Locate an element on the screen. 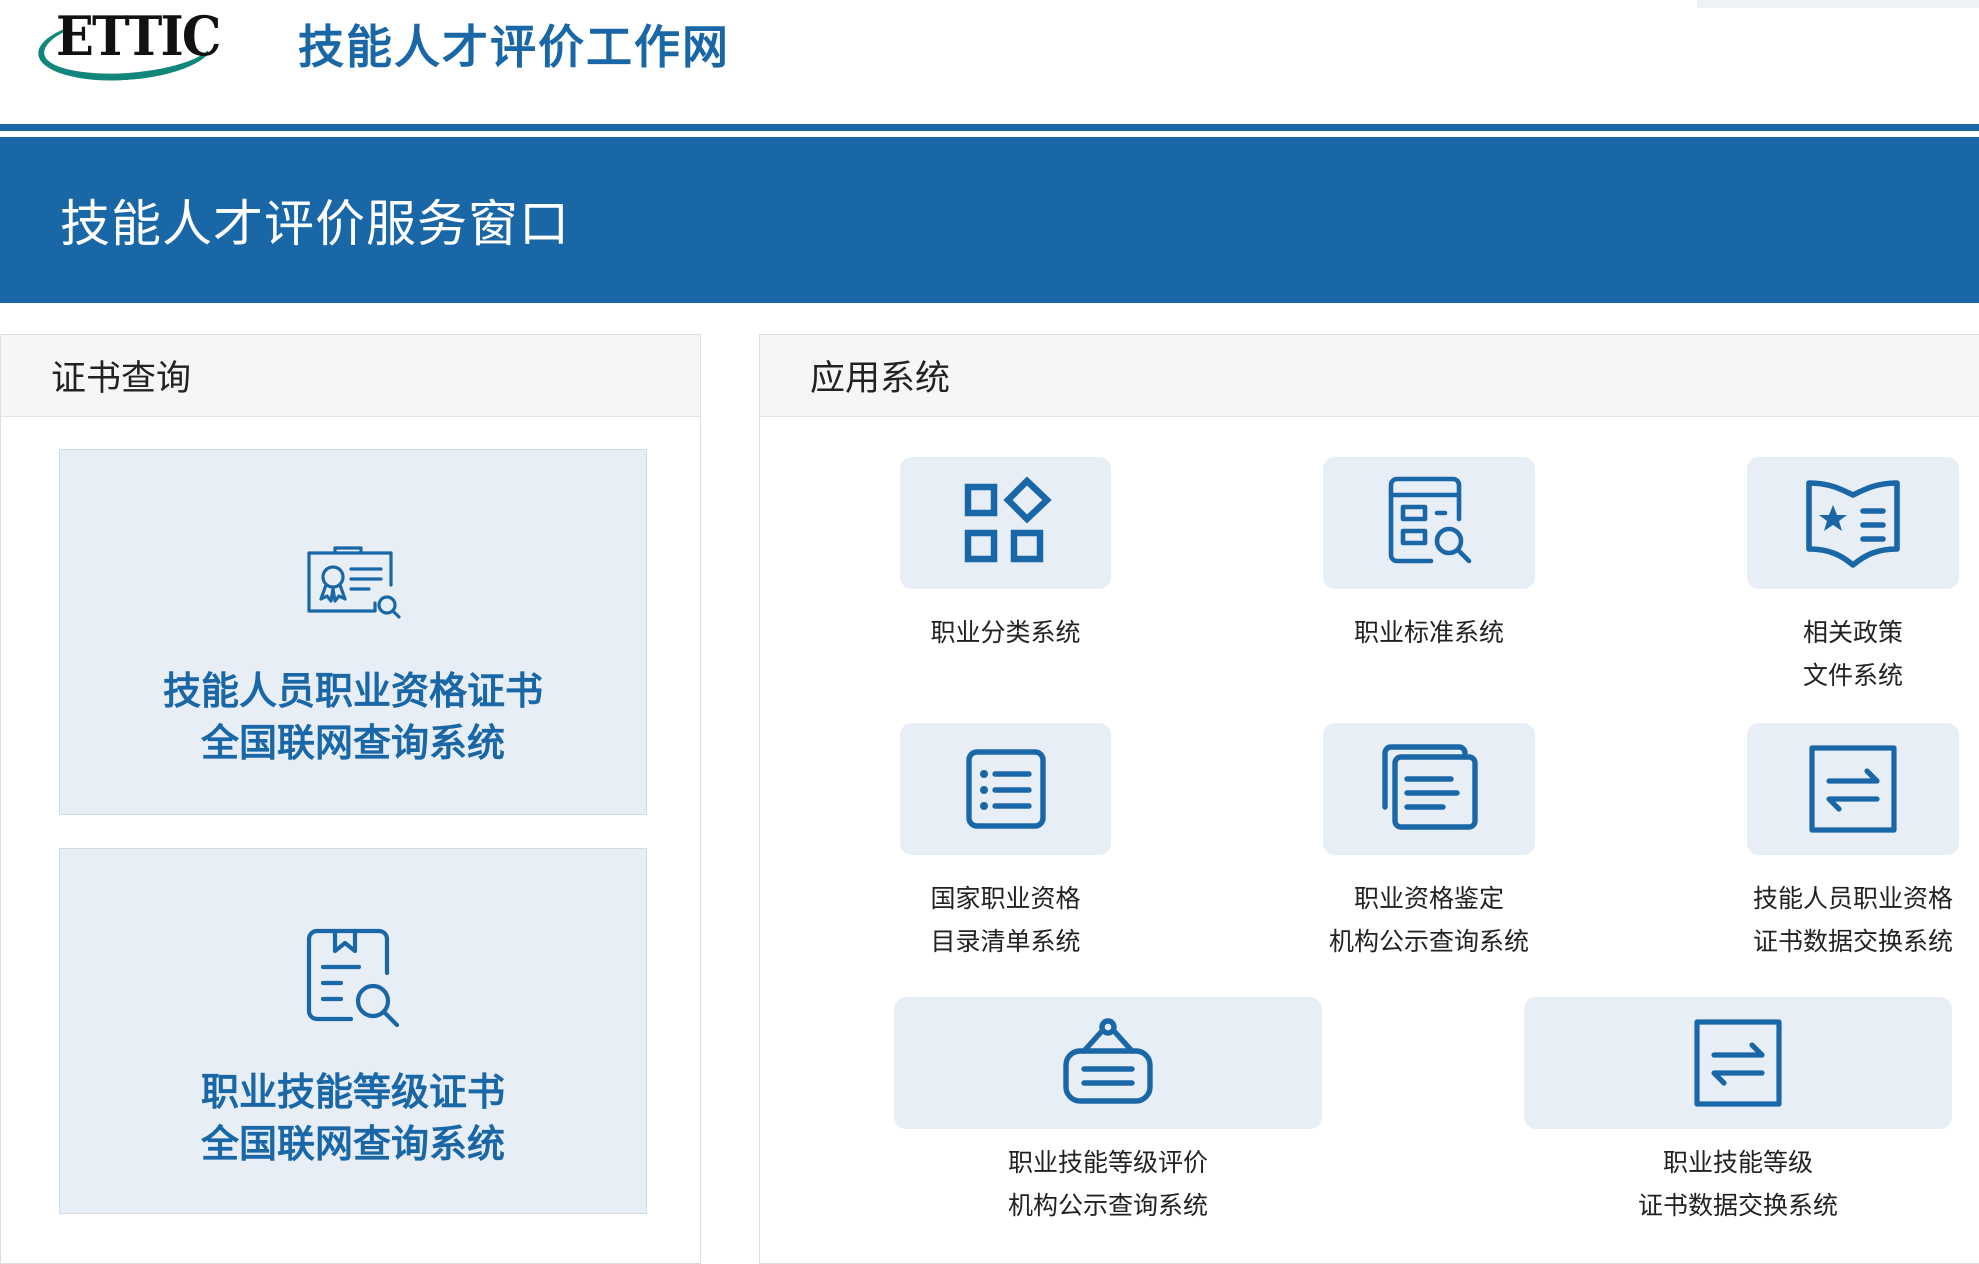 This screenshot has width=1979, height=1264. tile-label-line-1: 职业技能等级评价 is located at coordinates (1107, 1162).